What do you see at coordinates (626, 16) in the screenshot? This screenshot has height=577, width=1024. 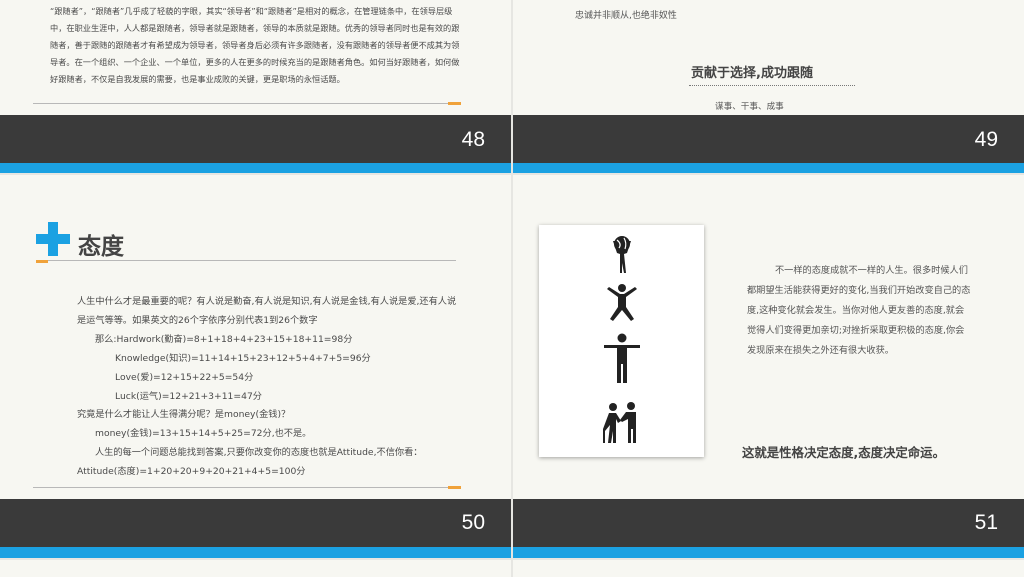 I see `quote-text: 忠诚并非顺从,也绝非奴性` at bounding box center [626, 16].